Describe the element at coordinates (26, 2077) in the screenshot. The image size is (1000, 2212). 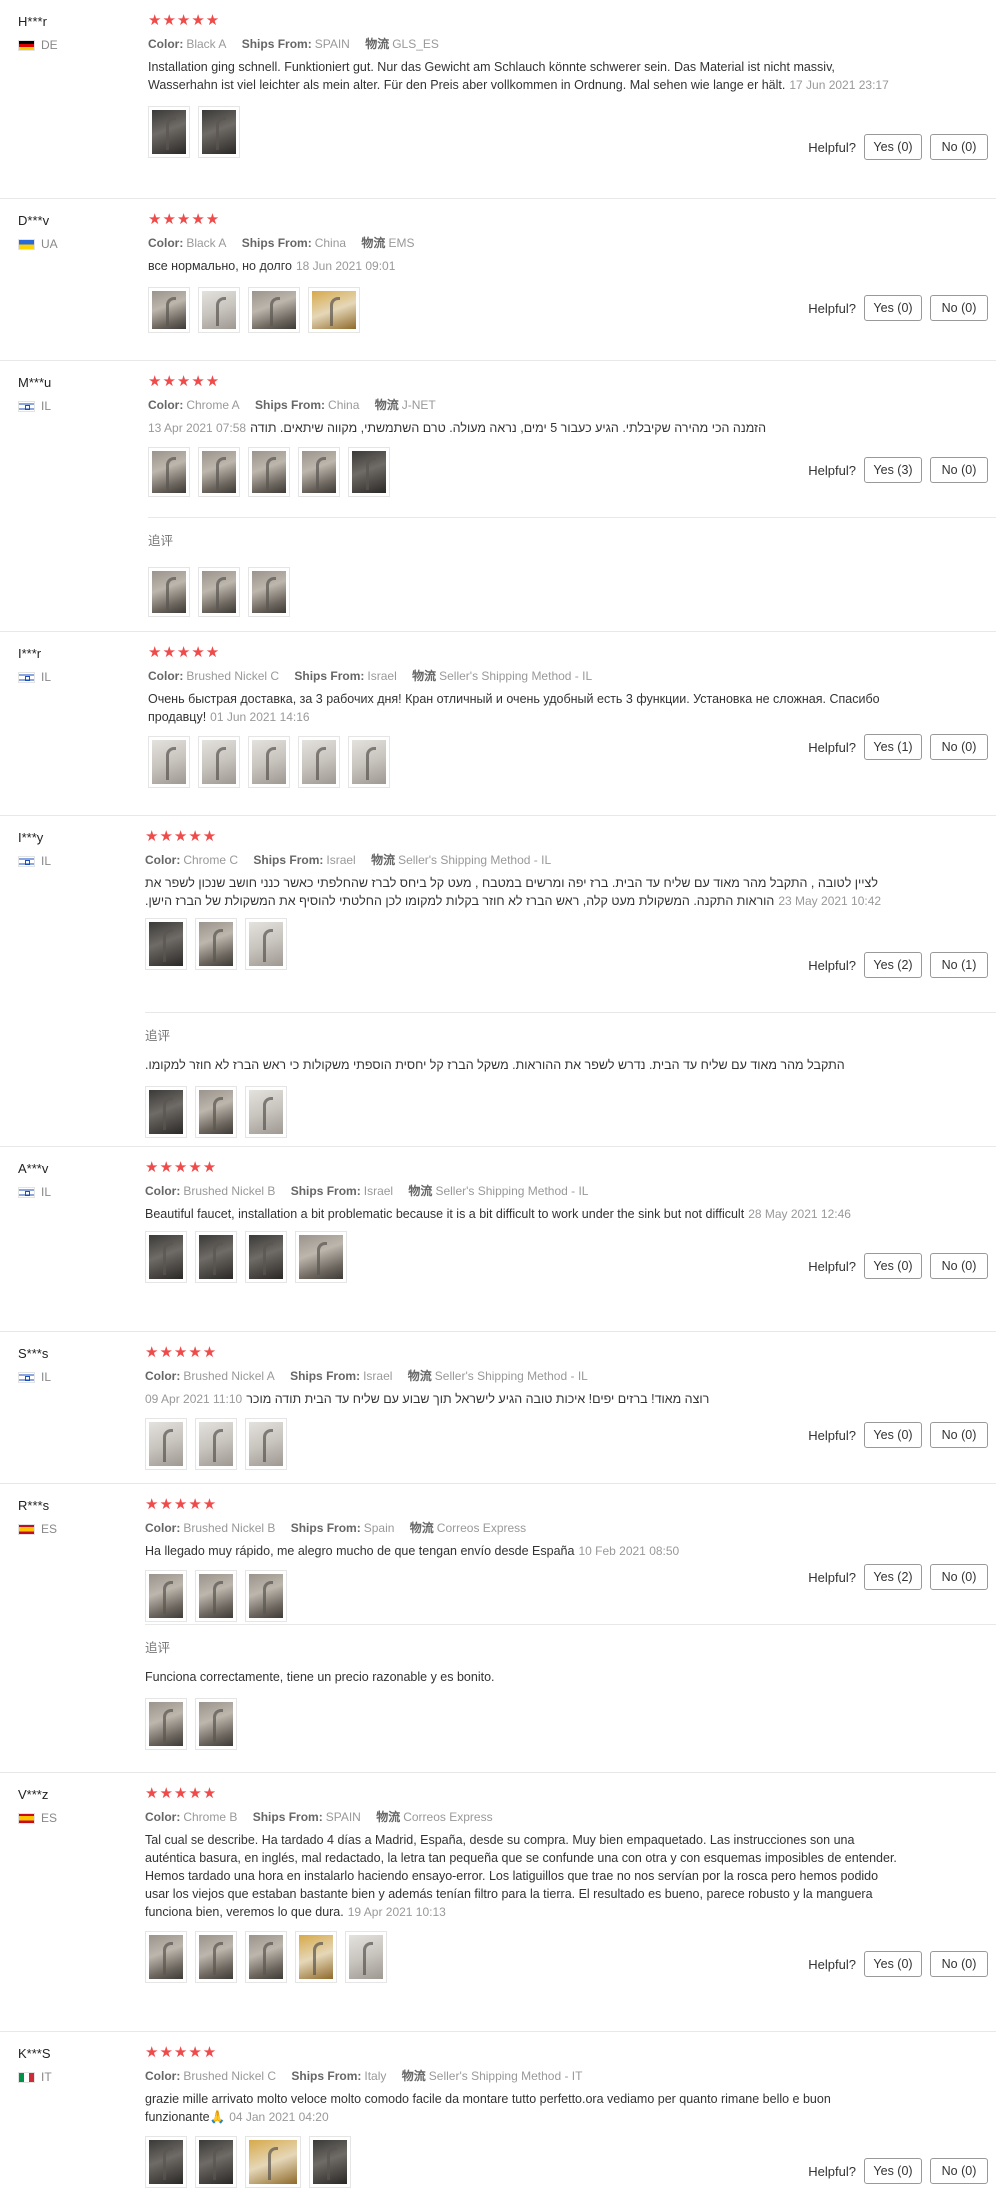
I see `flag-it-icon` at that location.